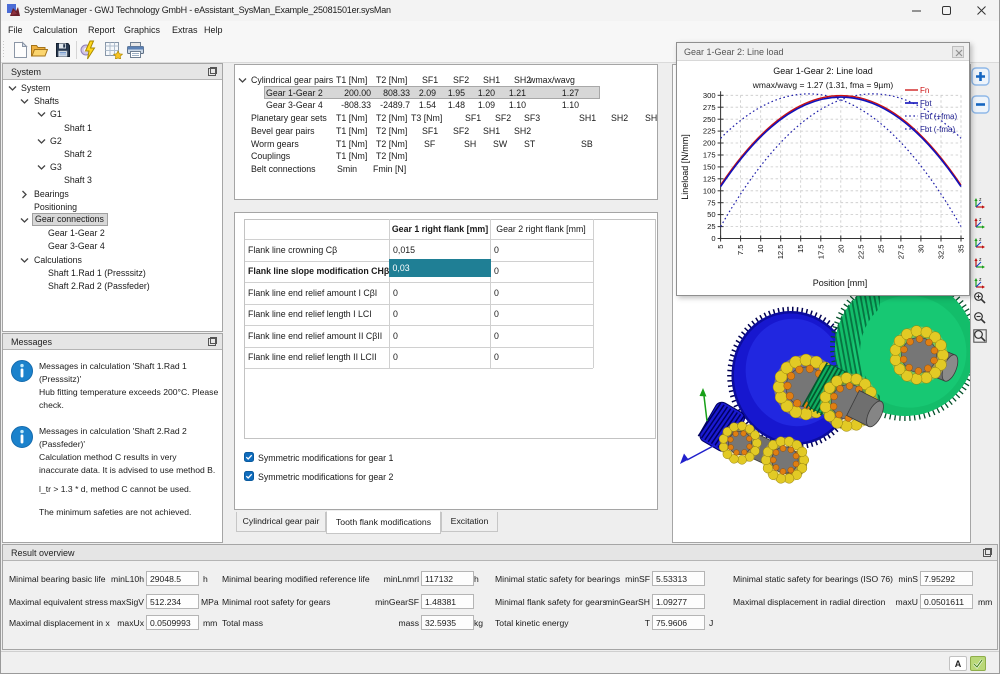 This screenshot has height=674, width=1000. What do you see at coordinates (740, 250) in the screenshot?
I see `svg-text: 7.5` at bounding box center [740, 250].